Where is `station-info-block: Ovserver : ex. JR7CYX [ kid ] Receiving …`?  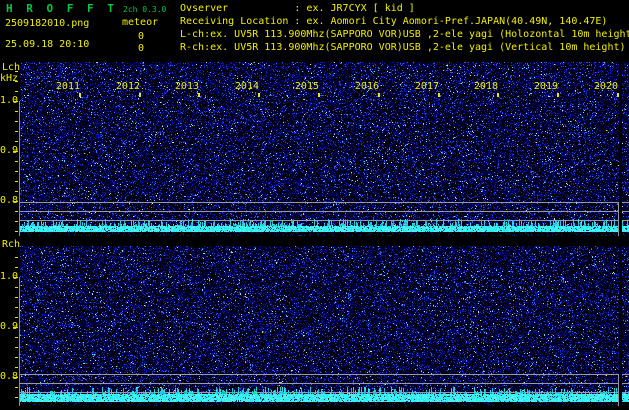 station-info-block: Ovserver : ex. JR7CYX [ kid ] Receiving … is located at coordinates (404, 28).